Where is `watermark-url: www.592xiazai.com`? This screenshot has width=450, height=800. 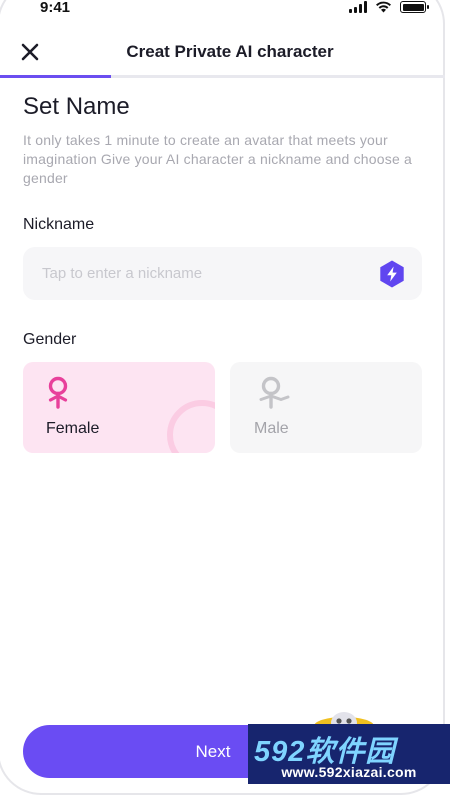
watermark-url: www.592xiazai.com is located at coordinates (349, 772).